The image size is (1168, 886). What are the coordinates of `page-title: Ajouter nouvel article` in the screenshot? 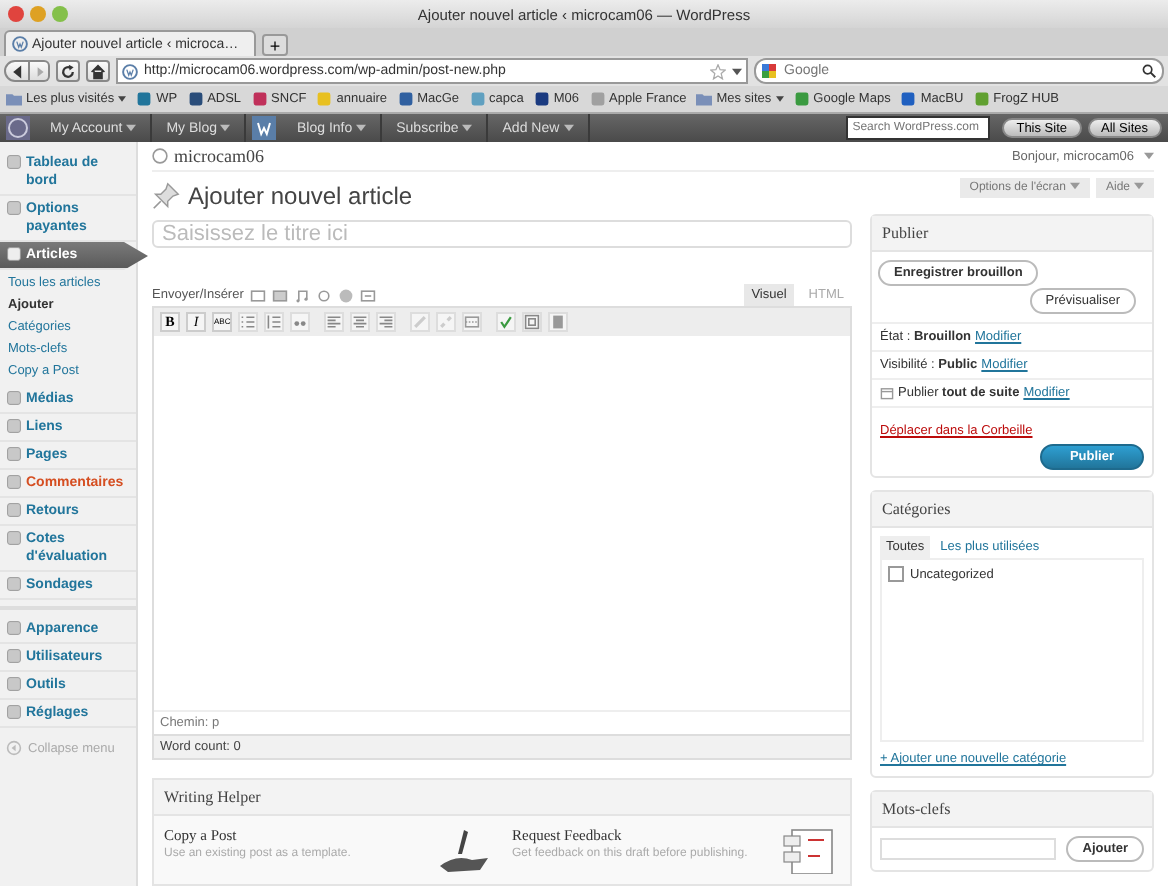 It's located at (300, 196).